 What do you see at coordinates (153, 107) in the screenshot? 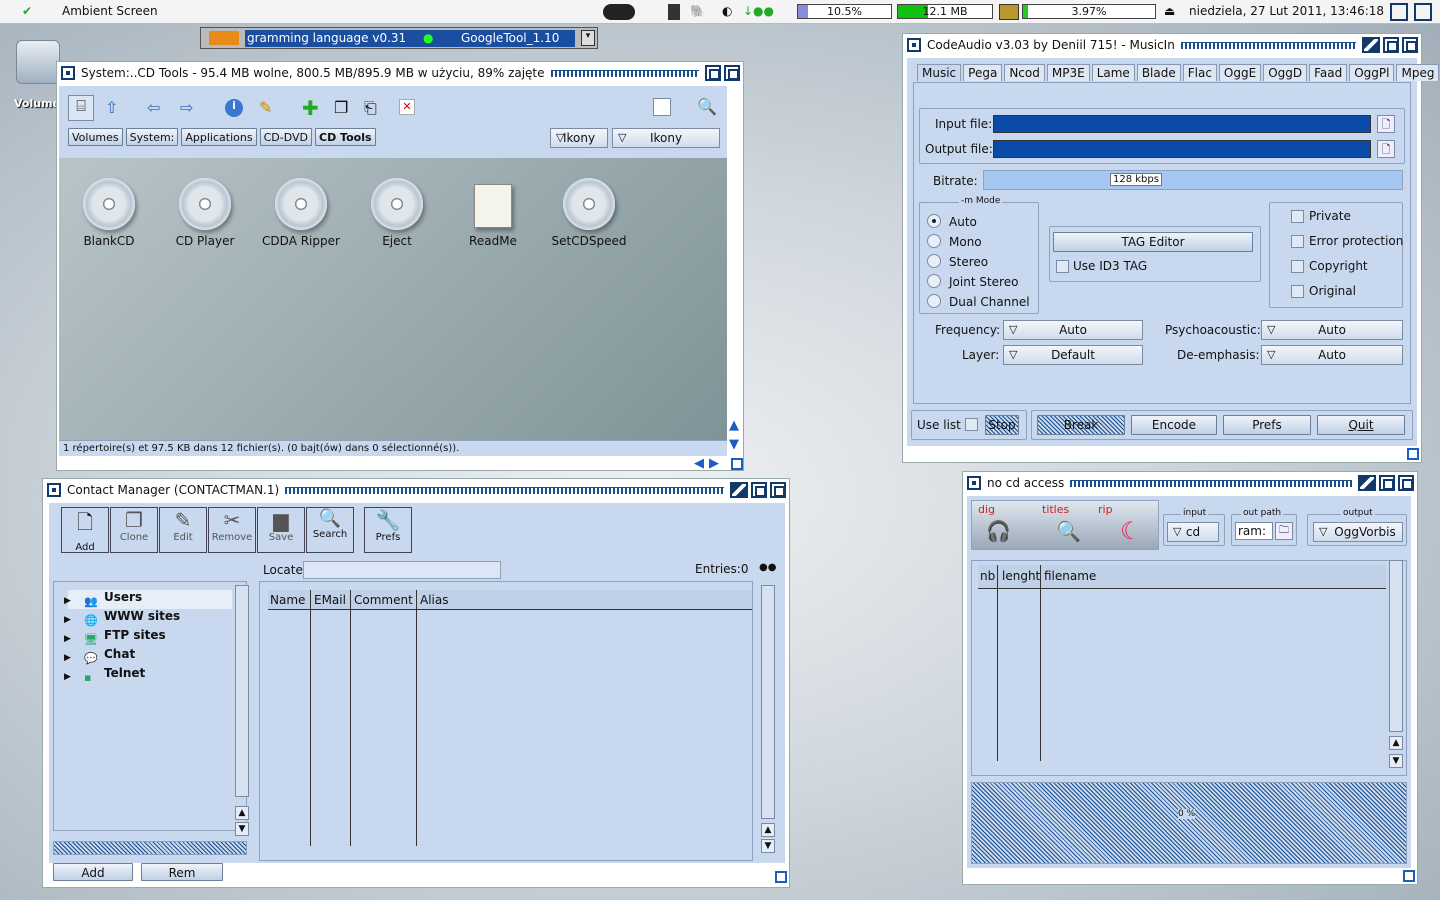
I see `back-icon: ⇦` at bounding box center [153, 107].